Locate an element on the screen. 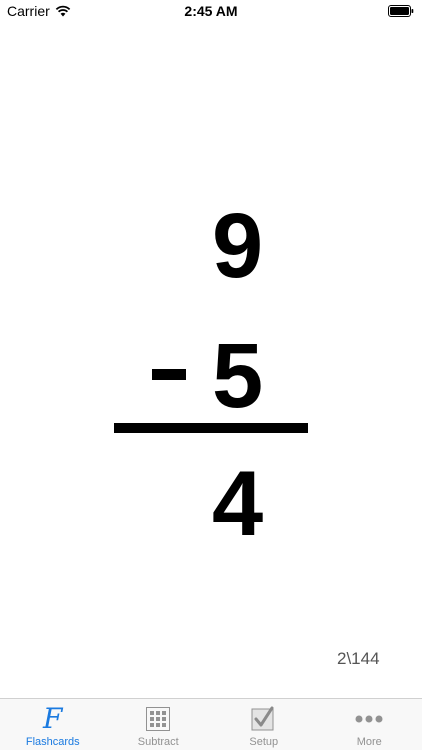 This screenshot has width=422, height=750. answer-number: 4 is located at coordinates (238, 504).